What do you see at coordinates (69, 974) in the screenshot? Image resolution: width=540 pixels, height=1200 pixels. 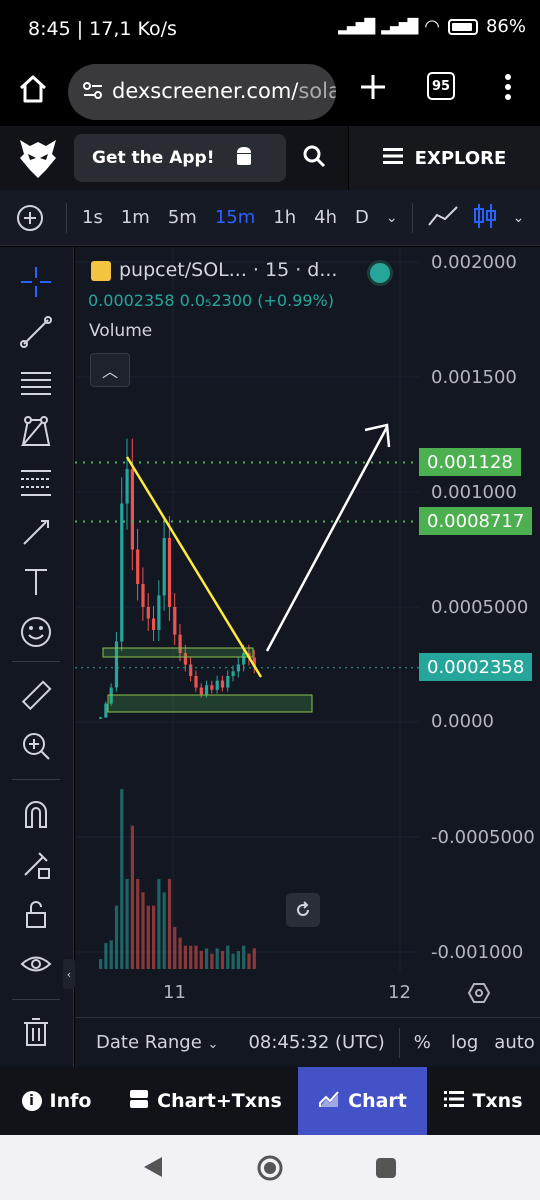 I see `collapse-tools-handle: ‹` at bounding box center [69, 974].